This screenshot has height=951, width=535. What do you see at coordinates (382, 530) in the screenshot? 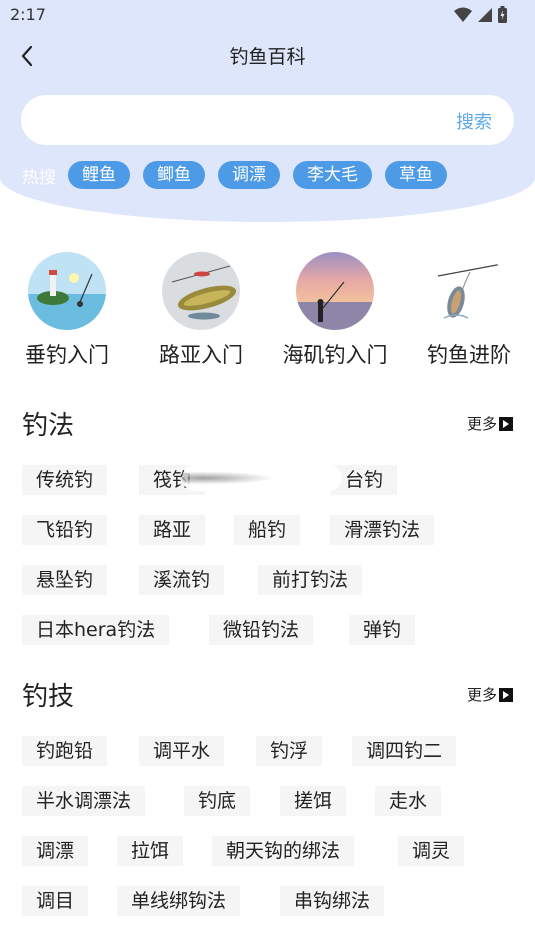
I see `chip: 滑漂钓法` at bounding box center [382, 530].